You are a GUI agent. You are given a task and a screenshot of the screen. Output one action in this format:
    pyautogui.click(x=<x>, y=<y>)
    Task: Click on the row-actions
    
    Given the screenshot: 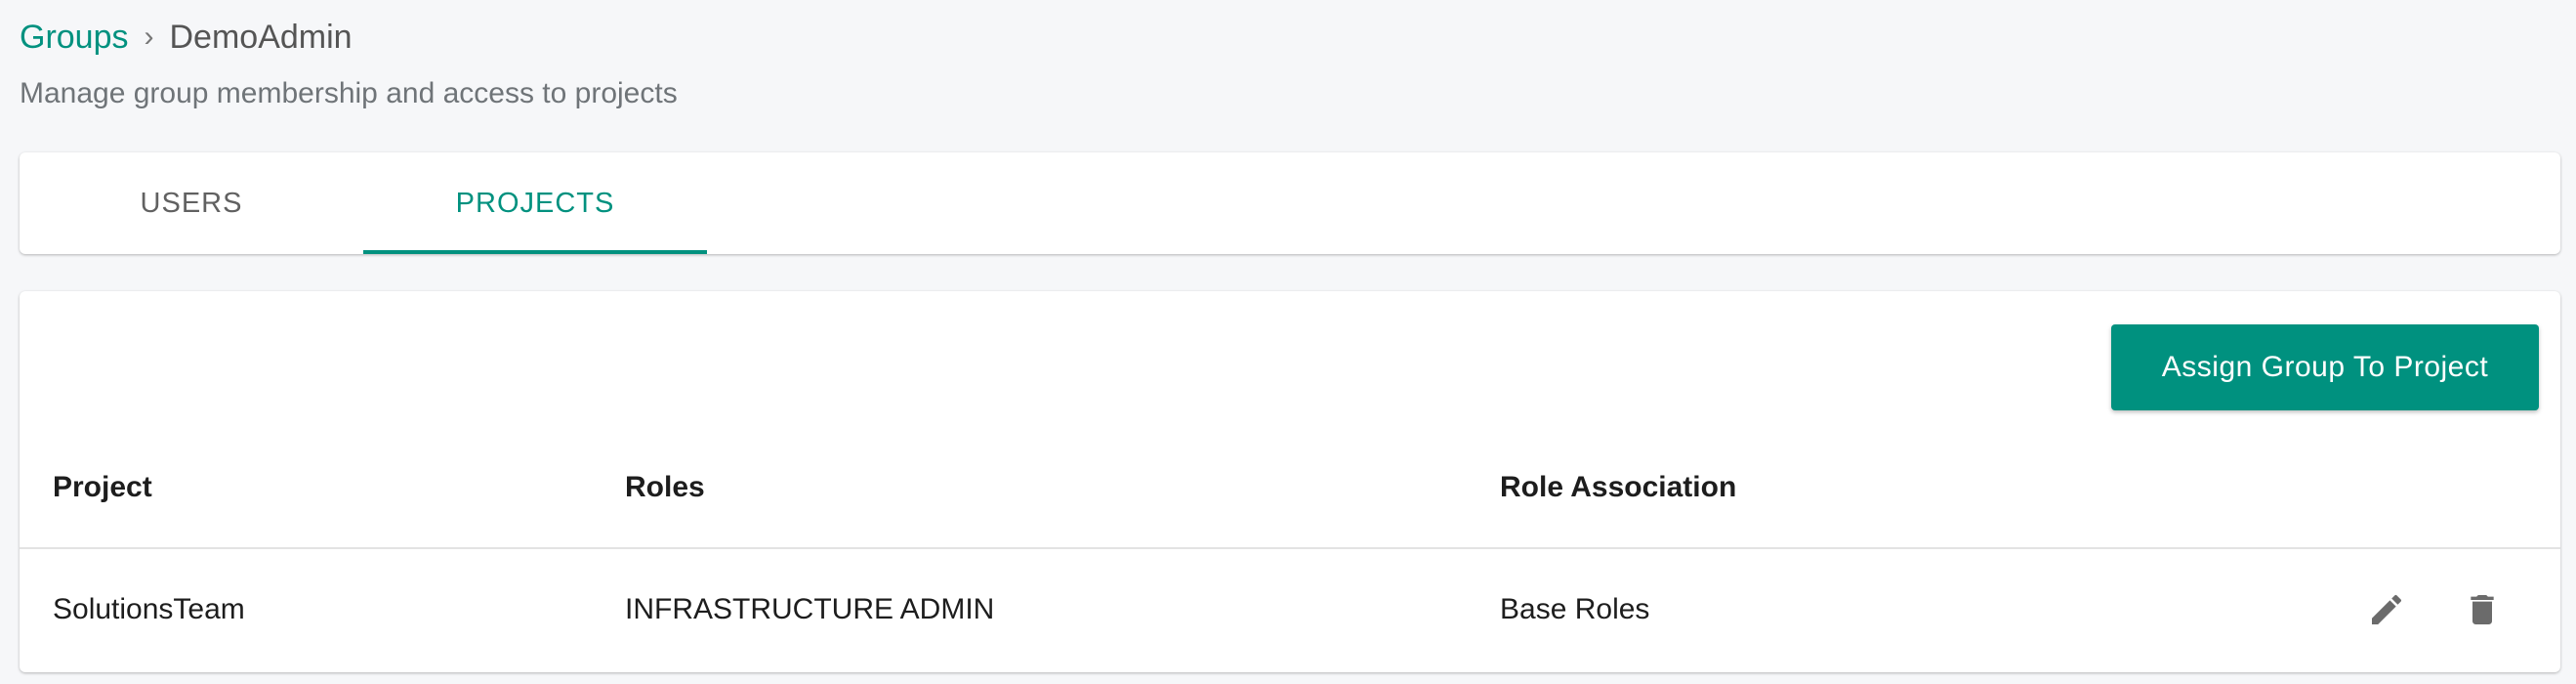 What is the action you would take?
    pyautogui.click(x=2434, y=609)
    